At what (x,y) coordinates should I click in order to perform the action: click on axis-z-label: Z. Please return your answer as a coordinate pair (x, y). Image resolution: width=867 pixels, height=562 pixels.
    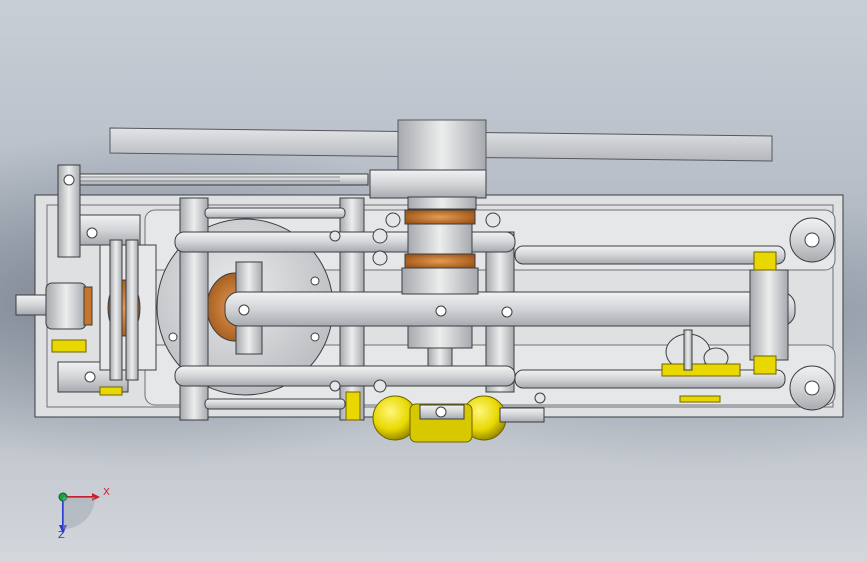
    Looking at the image, I should click on (61, 535).